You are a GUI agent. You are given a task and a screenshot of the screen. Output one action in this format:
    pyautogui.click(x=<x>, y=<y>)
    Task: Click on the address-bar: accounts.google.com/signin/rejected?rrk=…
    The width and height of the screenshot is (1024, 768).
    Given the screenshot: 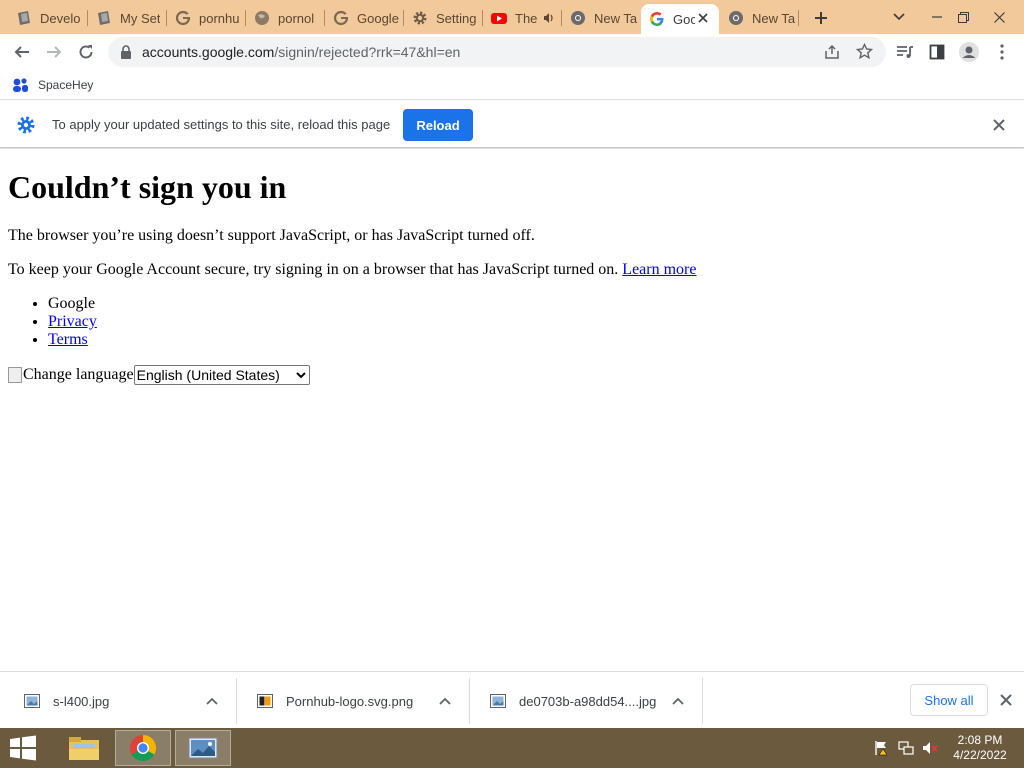 What is the action you would take?
    pyautogui.click(x=497, y=52)
    